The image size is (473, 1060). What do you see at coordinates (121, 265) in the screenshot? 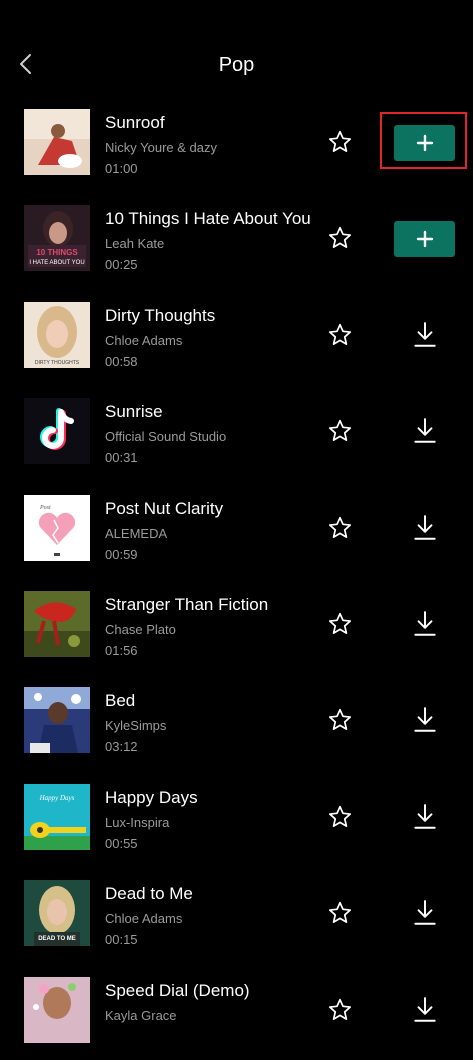
I see `song-duration: 00:25` at bounding box center [121, 265].